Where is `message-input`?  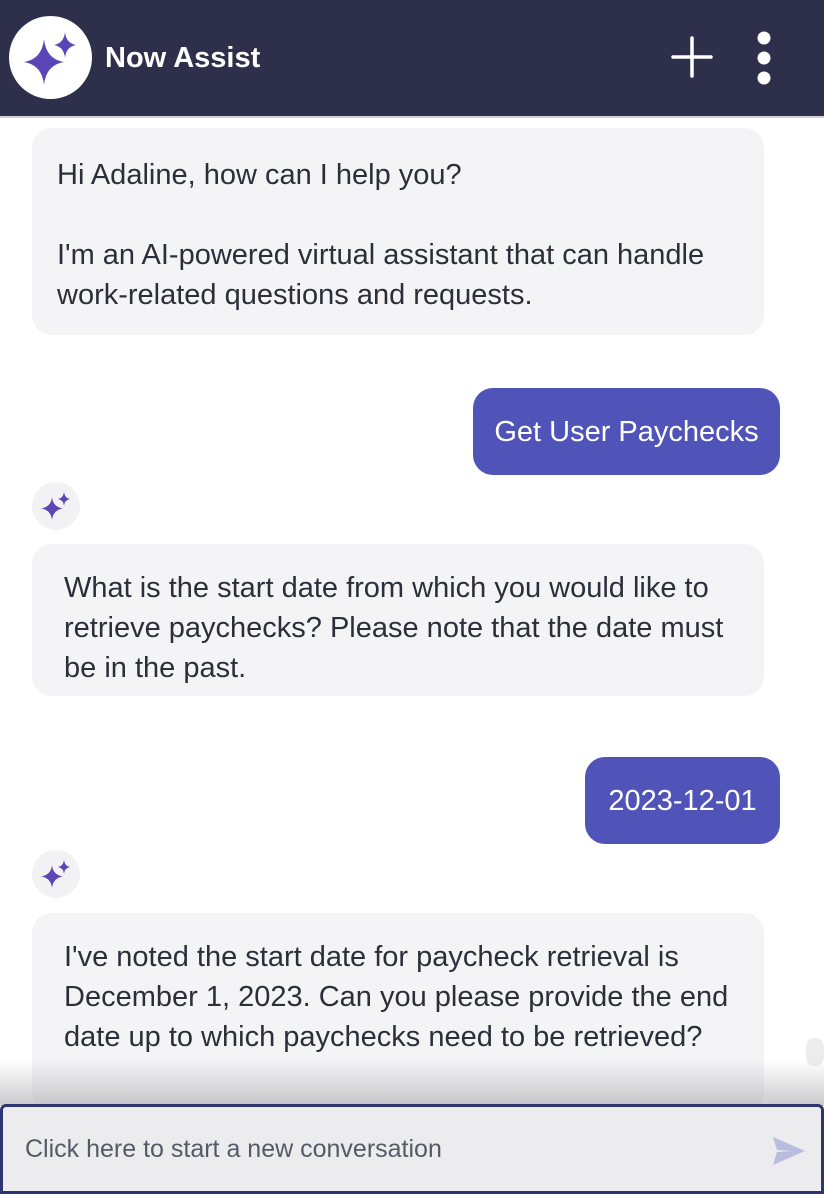
message-input is located at coordinates (385, 1149).